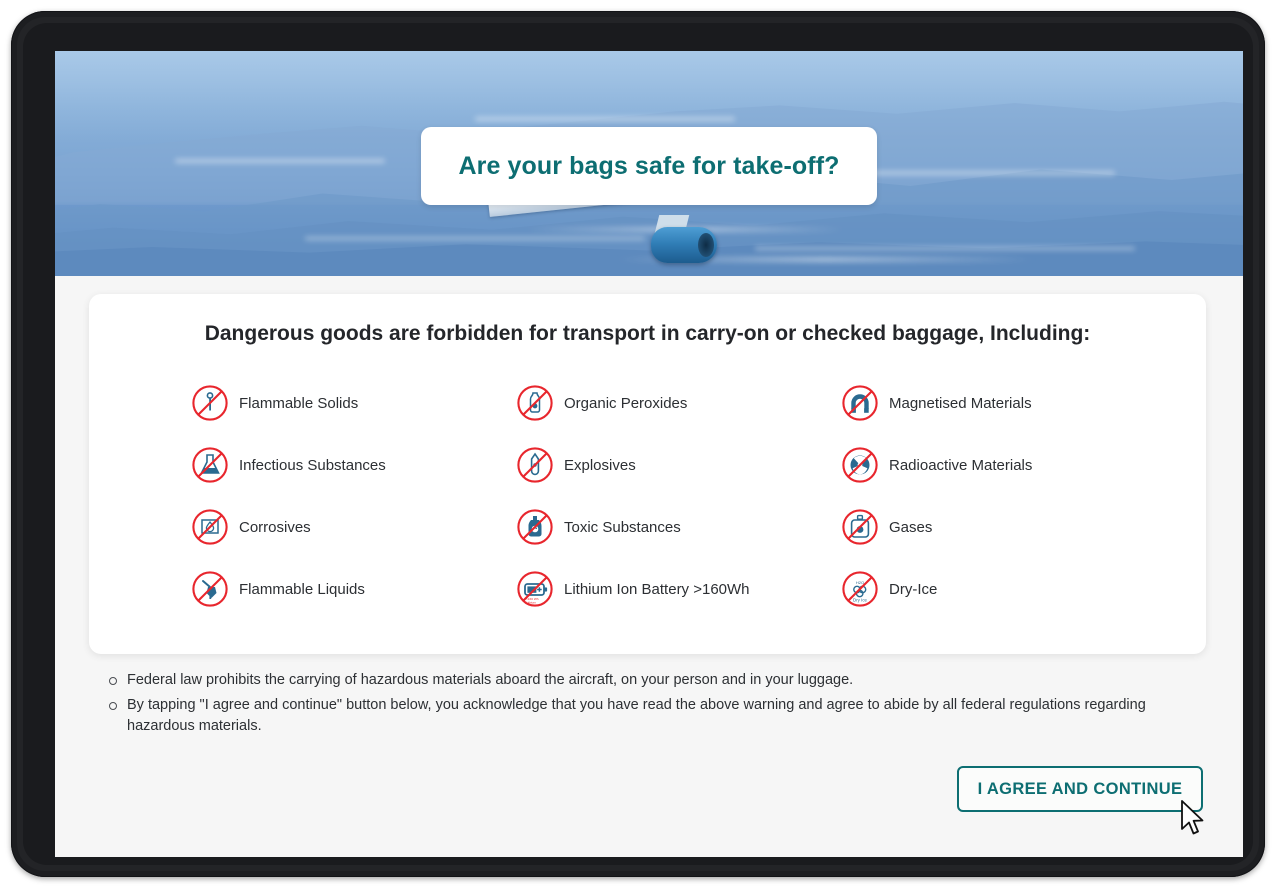 This screenshot has width=1276, height=888. I want to click on forbidden-item-label: Flammable Solids, so click(299, 403).